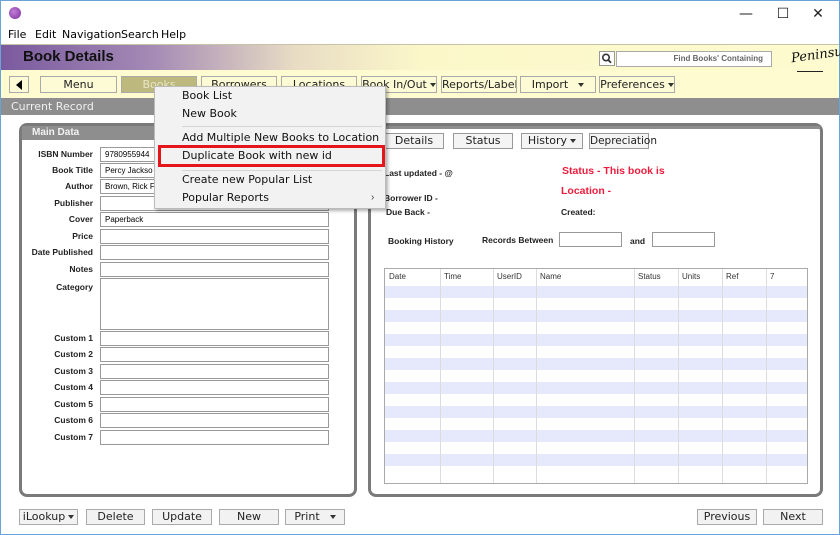  I want to click on menu-item-popular-reports: Popular Reports, so click(225, 197).